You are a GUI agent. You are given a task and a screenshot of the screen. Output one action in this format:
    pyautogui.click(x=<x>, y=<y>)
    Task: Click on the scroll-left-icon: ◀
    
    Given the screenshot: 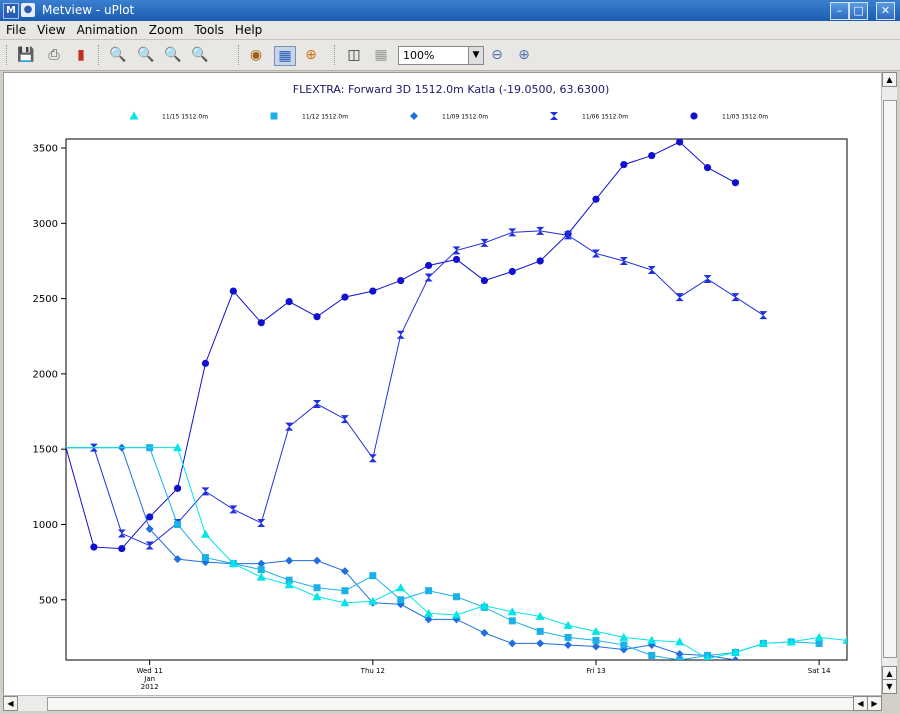 What is the action you would take?
    pyautogui.click(x=10, y=703)
    